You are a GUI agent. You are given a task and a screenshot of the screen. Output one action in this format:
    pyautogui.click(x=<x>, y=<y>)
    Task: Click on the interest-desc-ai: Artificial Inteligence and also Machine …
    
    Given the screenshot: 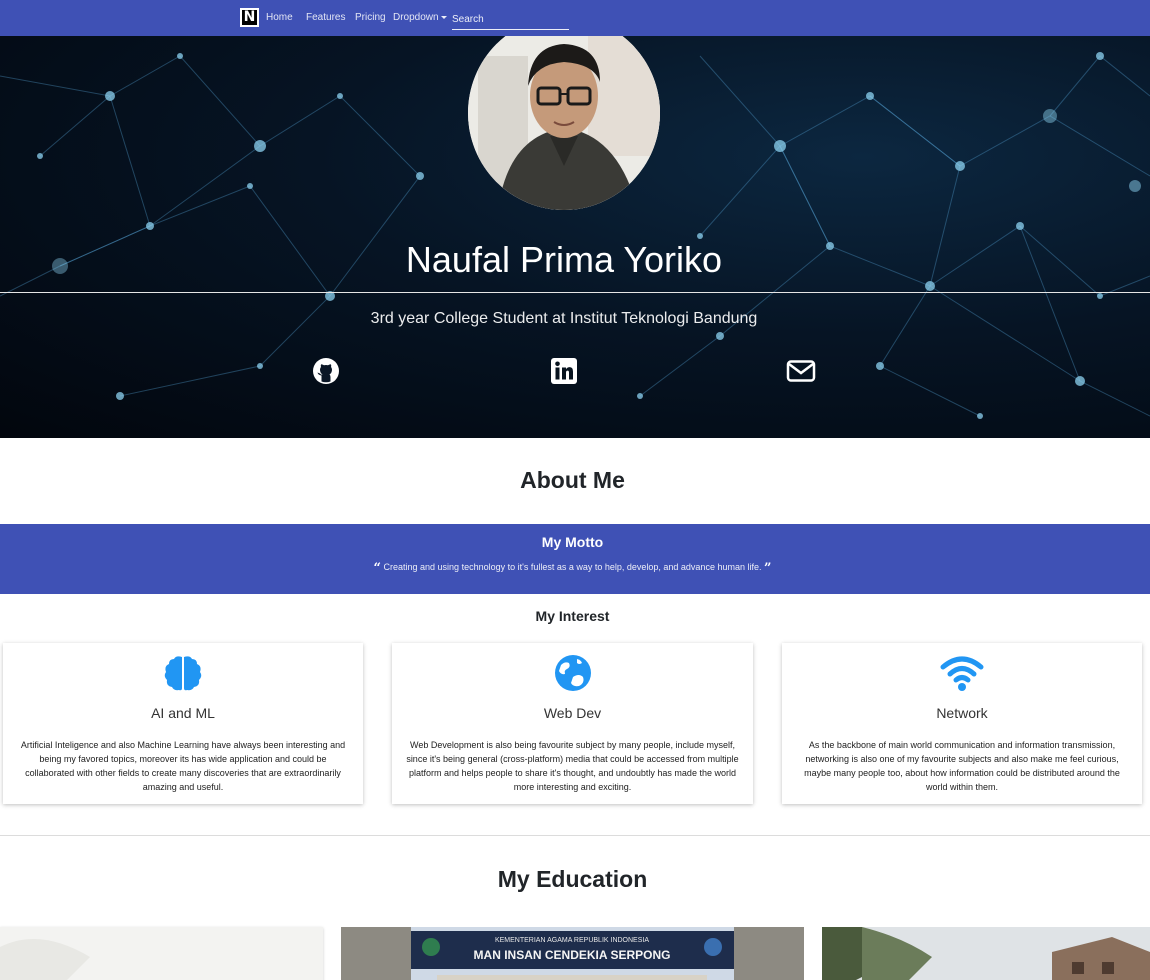 What is the action you would take?
    pyautogui.click(x=183, y=766)
    